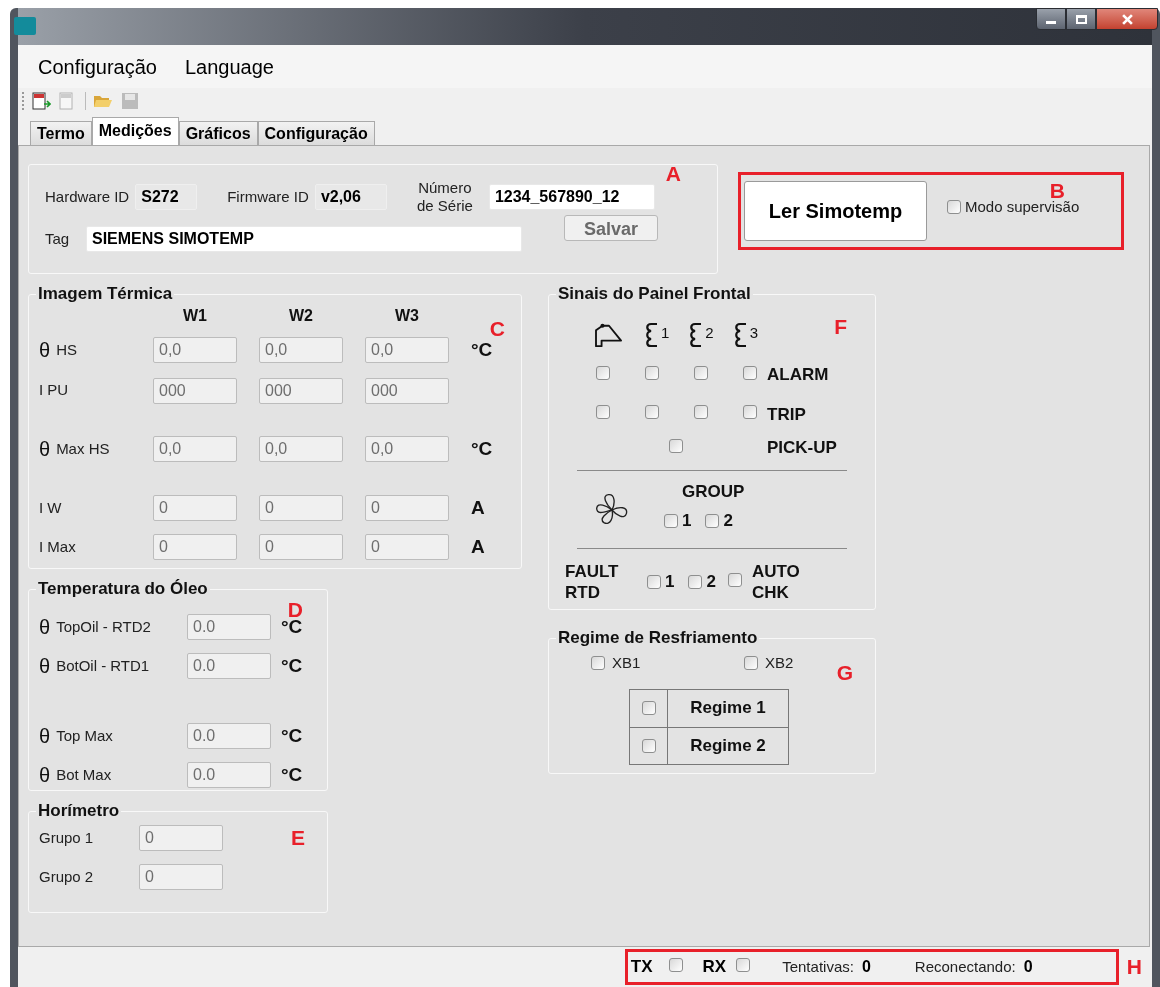 The width and height of the screenshot is (1160, 987). What do you see at coordinates (798, 375) in the screenshot?
I see `signal-label: ALARM` at bounding box center [798, 375].